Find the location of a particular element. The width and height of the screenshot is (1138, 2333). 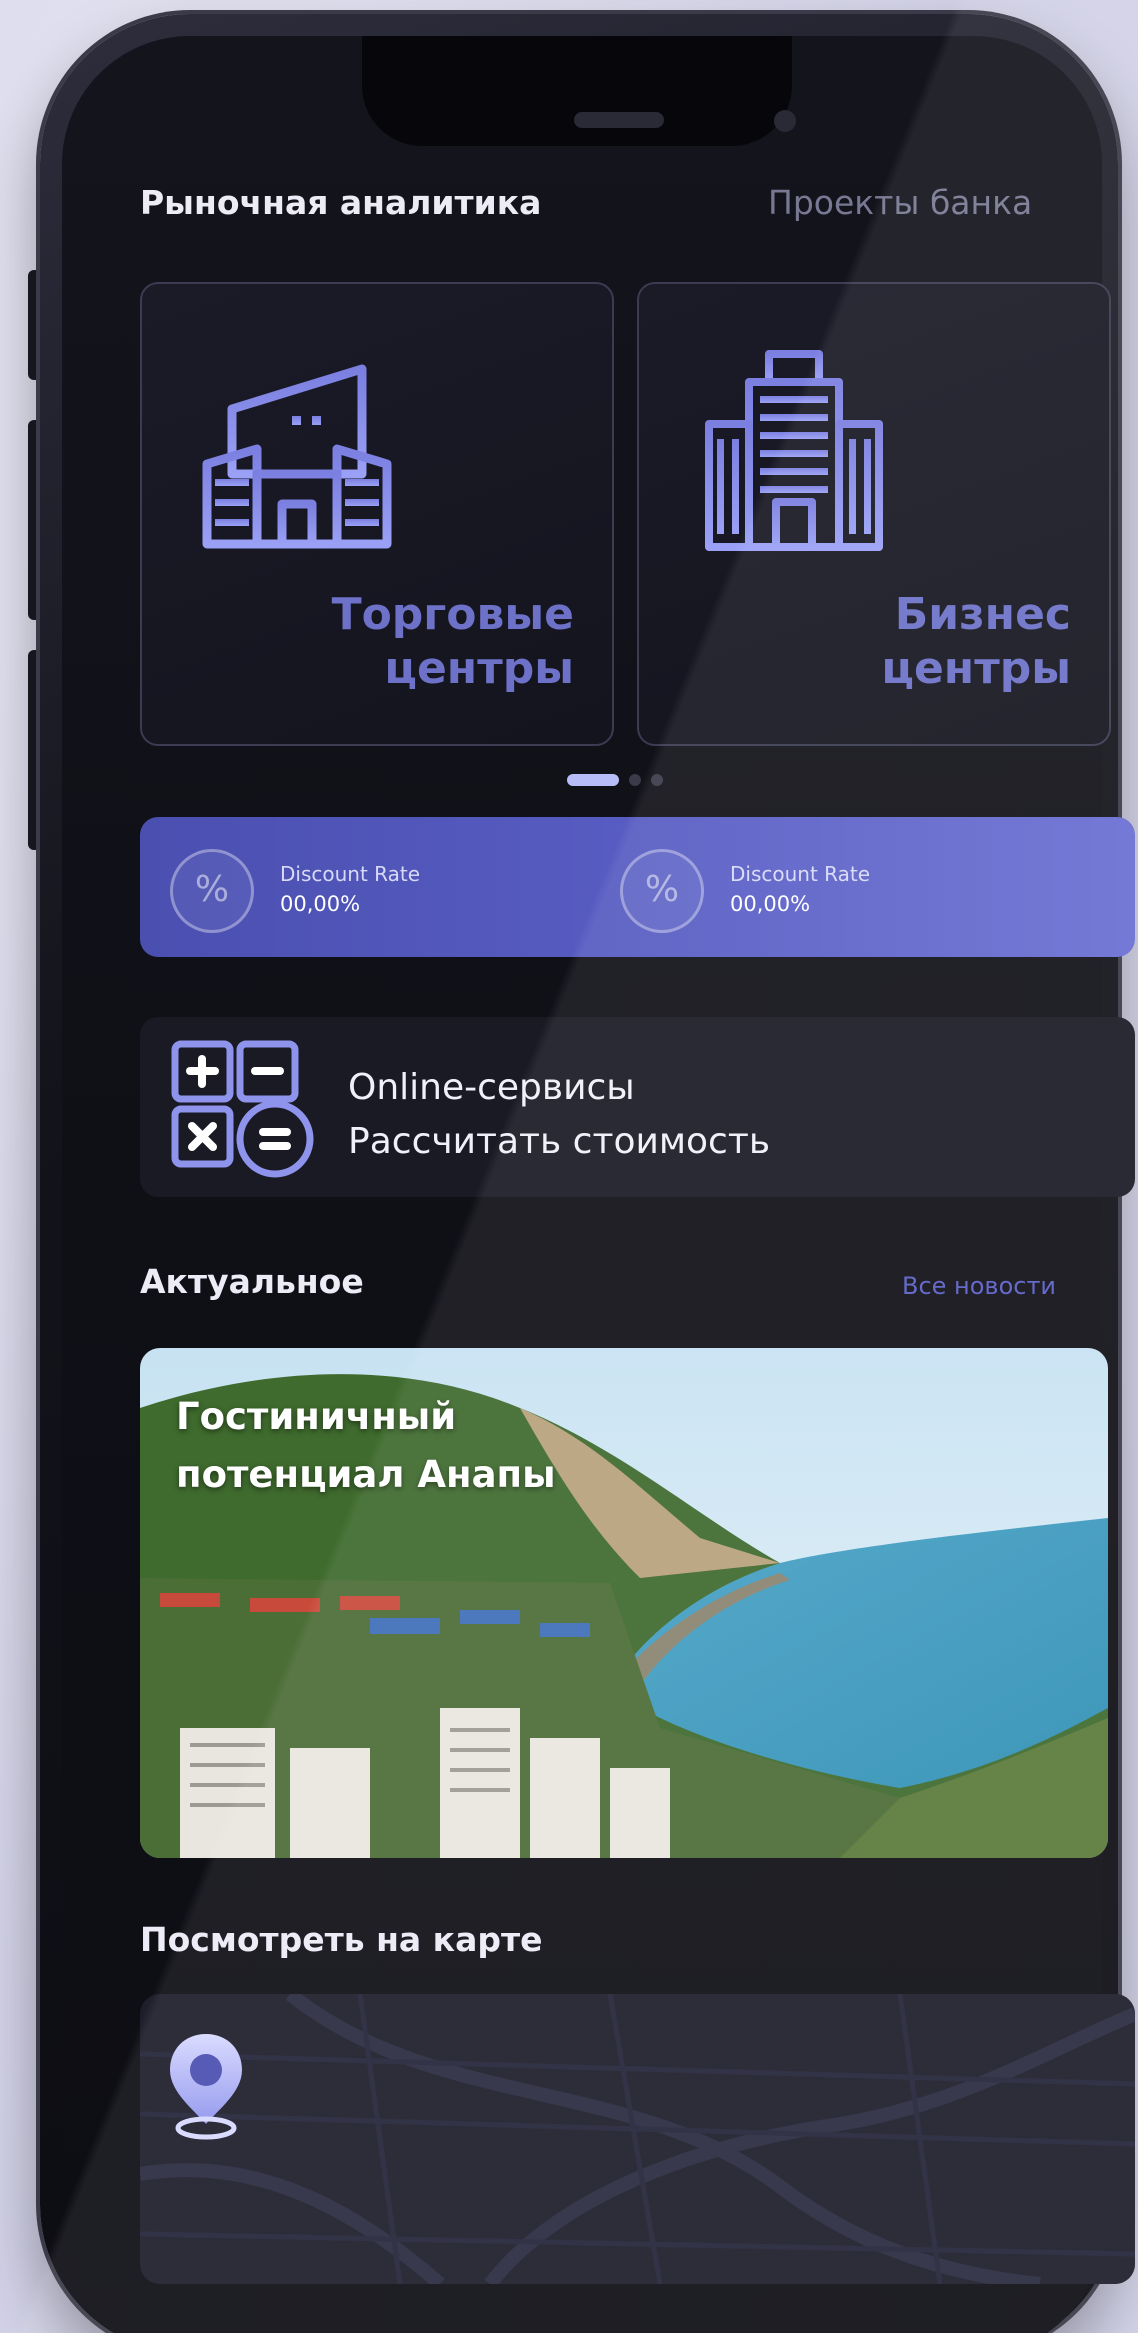

carousel-pagination is located at coordinates (615, 780).